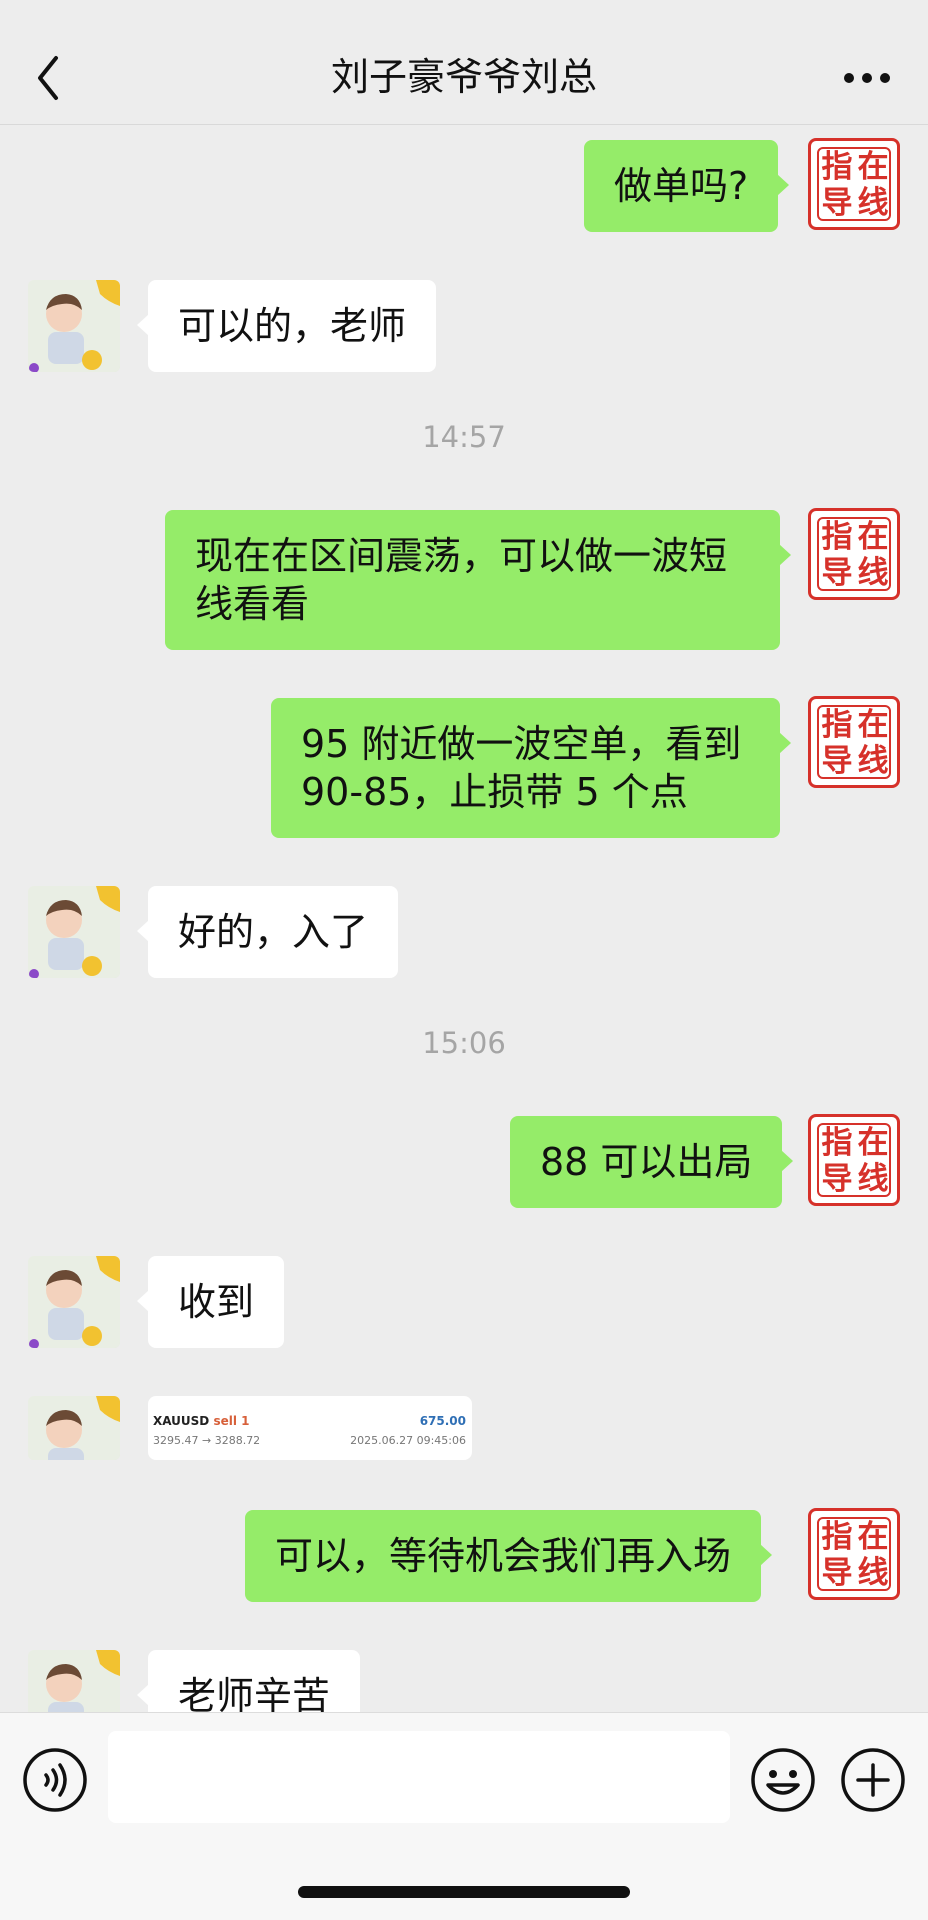  Describe the element at coordinates (442, 1421) in the screenshot. I see `trade-profit: 675.00` at that location.